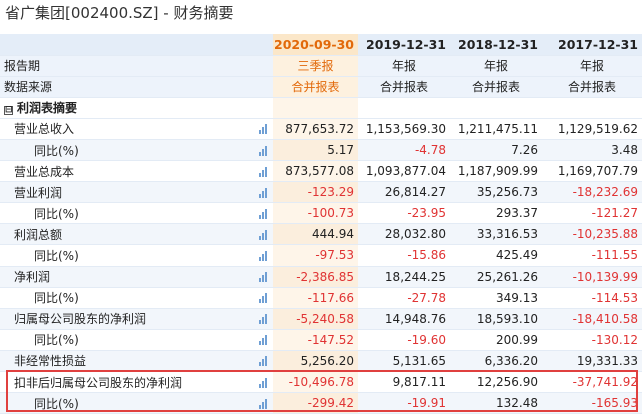 The image size is (642, 414). I want to click on row-label: 营业总收入, so click(126, 129).